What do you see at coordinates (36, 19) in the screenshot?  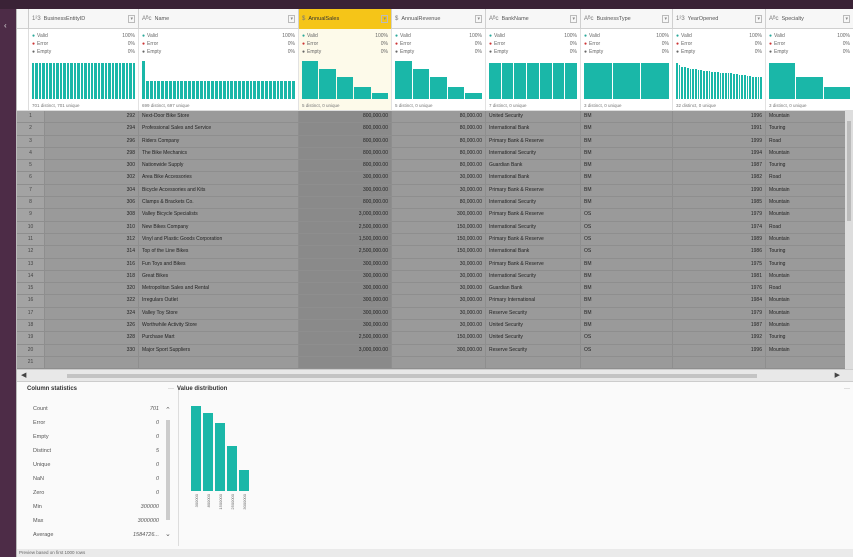 I see `column-type-icon: 1²3` at bounding box center [36, 19].